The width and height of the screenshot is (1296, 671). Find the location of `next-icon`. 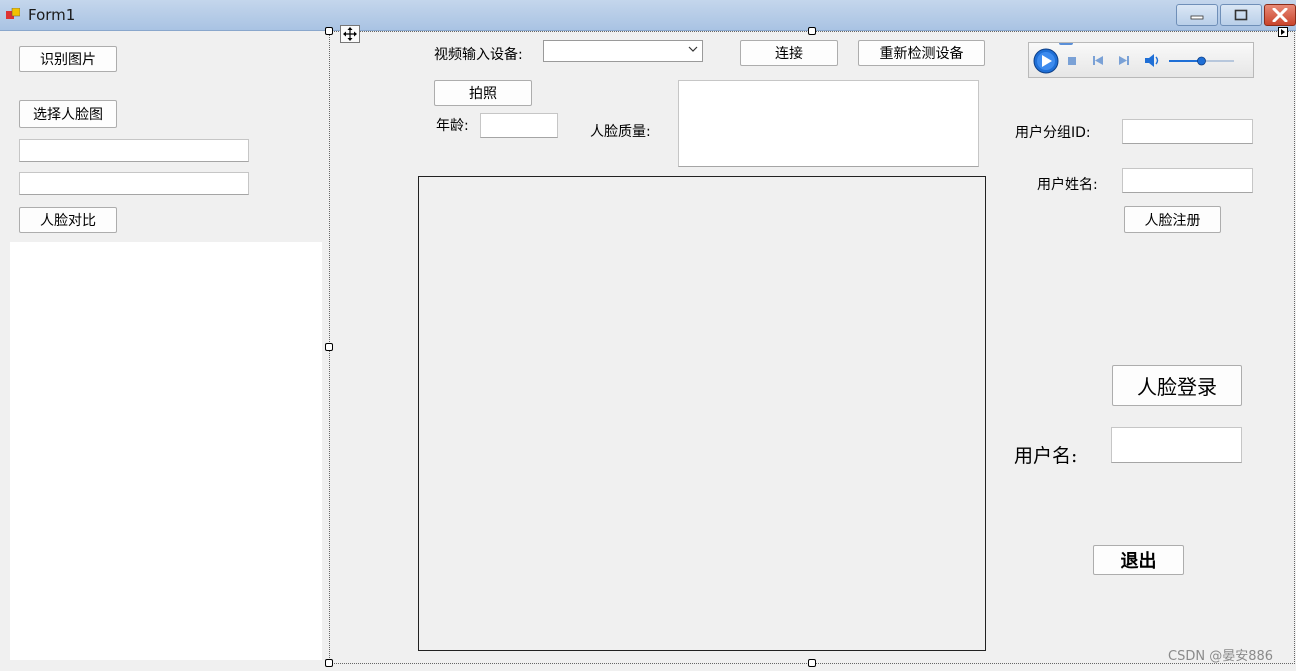

next-icon is located at coordinates (1124, 60).